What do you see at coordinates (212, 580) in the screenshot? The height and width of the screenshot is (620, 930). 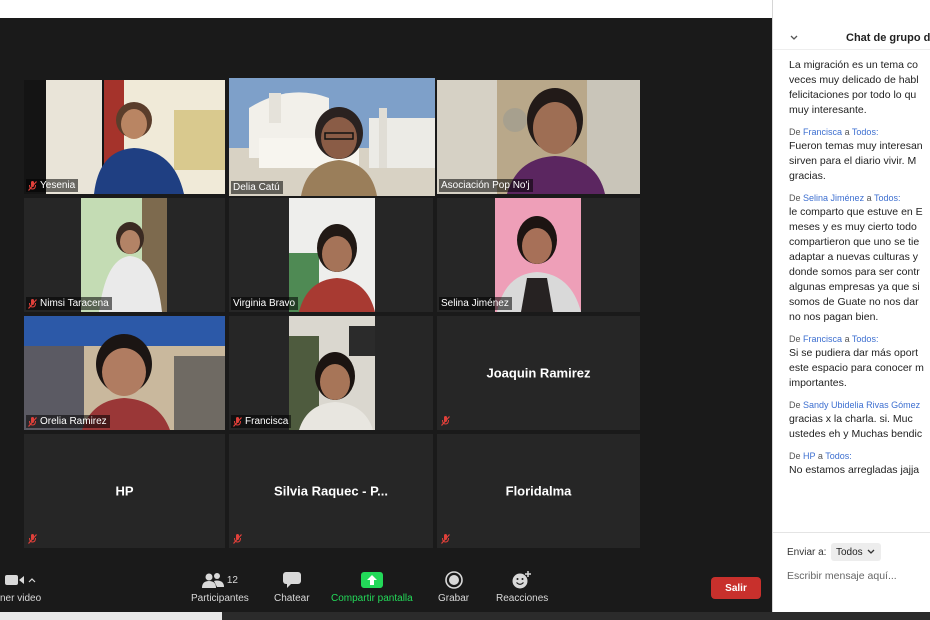 I see `participants-icon` at bounding box center [212, 580].